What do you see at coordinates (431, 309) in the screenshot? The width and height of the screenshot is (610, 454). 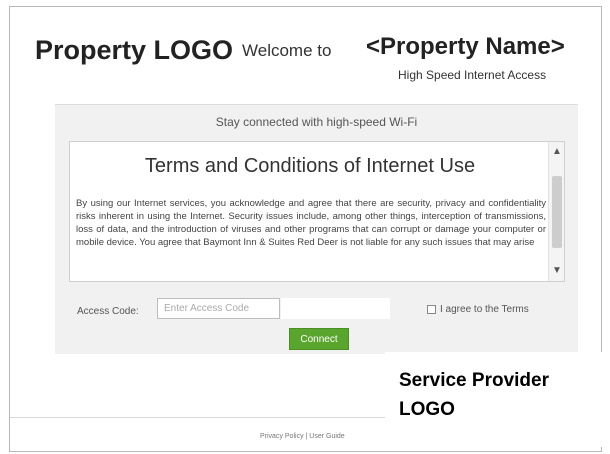 I see `checkbox-icon` at bounding box center [431, 309].